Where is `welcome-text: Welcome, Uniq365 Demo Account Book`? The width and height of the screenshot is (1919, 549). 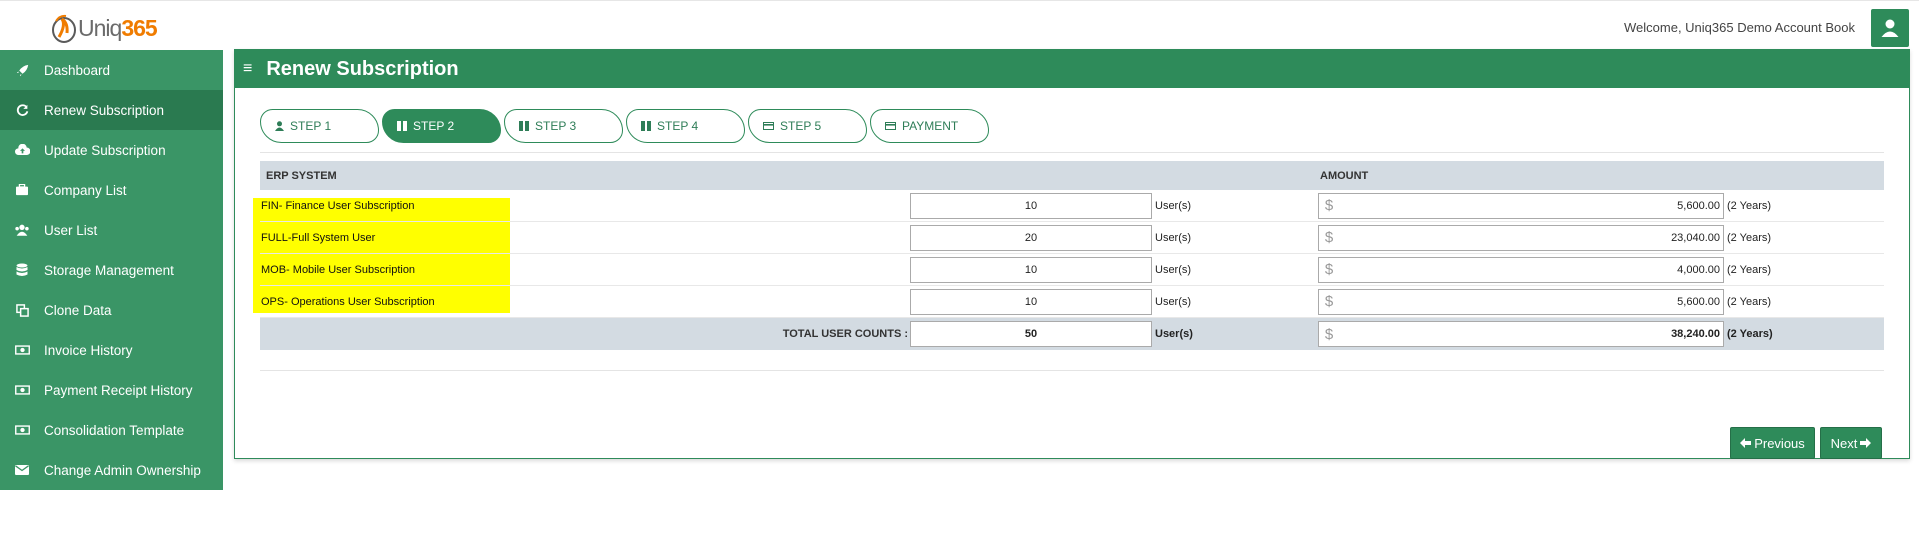
welcome-text: Welcome, Uniq365 Demo Account Book is located at coordinates (1739, 27).